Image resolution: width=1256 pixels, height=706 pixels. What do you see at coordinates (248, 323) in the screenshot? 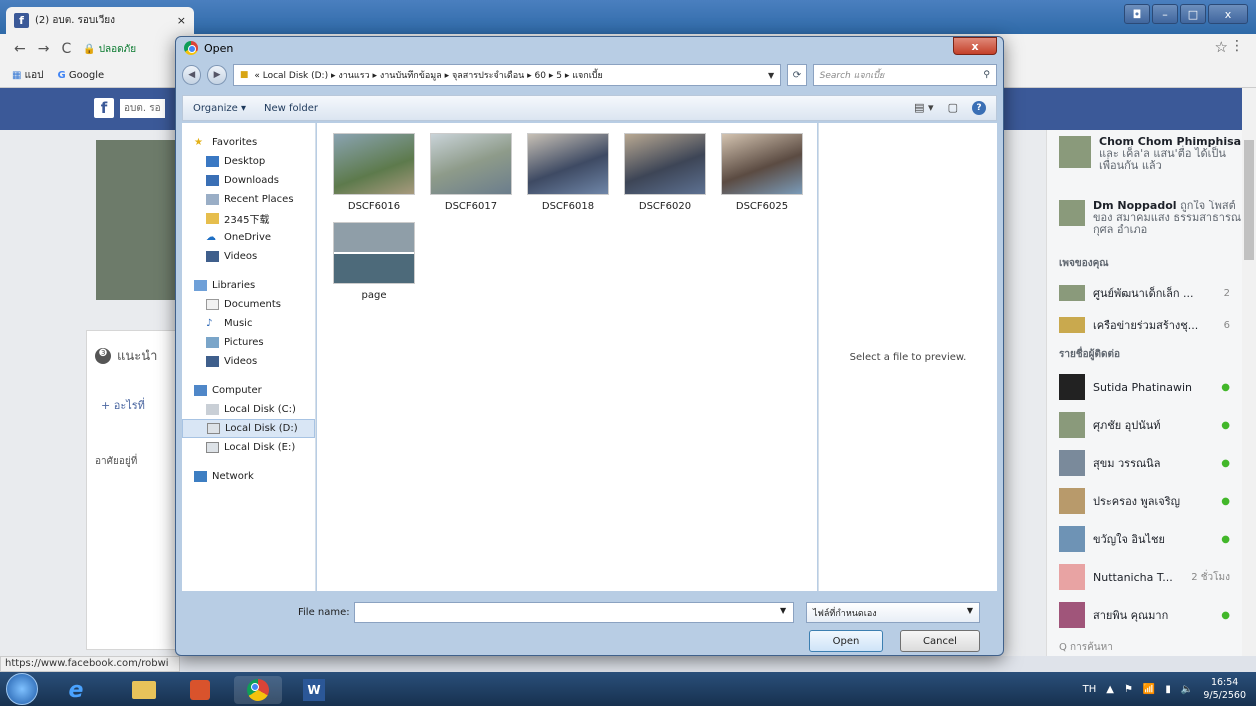
I see `nav-music: ♪ Music` at bounding box center [248, 323].